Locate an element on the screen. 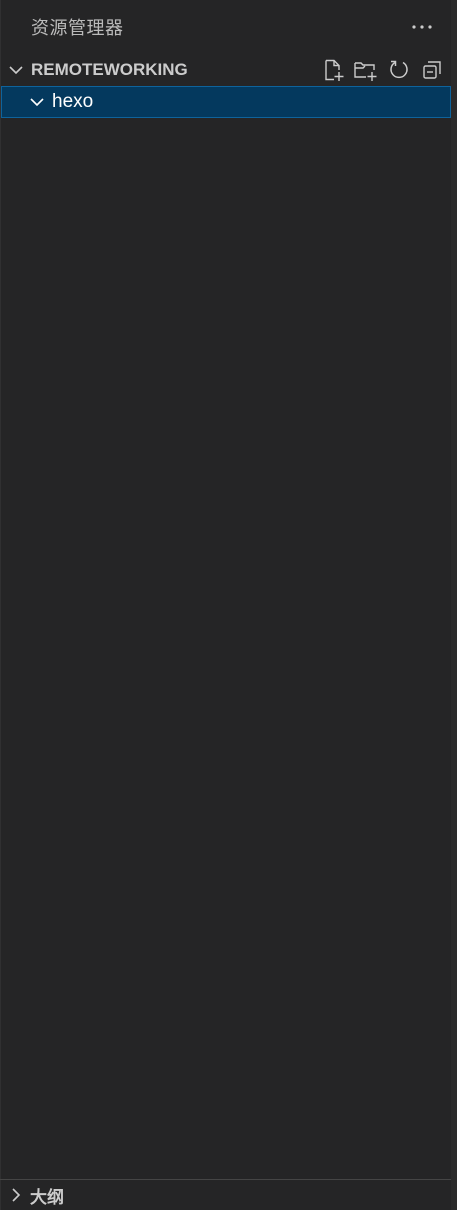 The image size is (457, 1210). outline-title: 大纲 is located at coordinates (47, 1197).